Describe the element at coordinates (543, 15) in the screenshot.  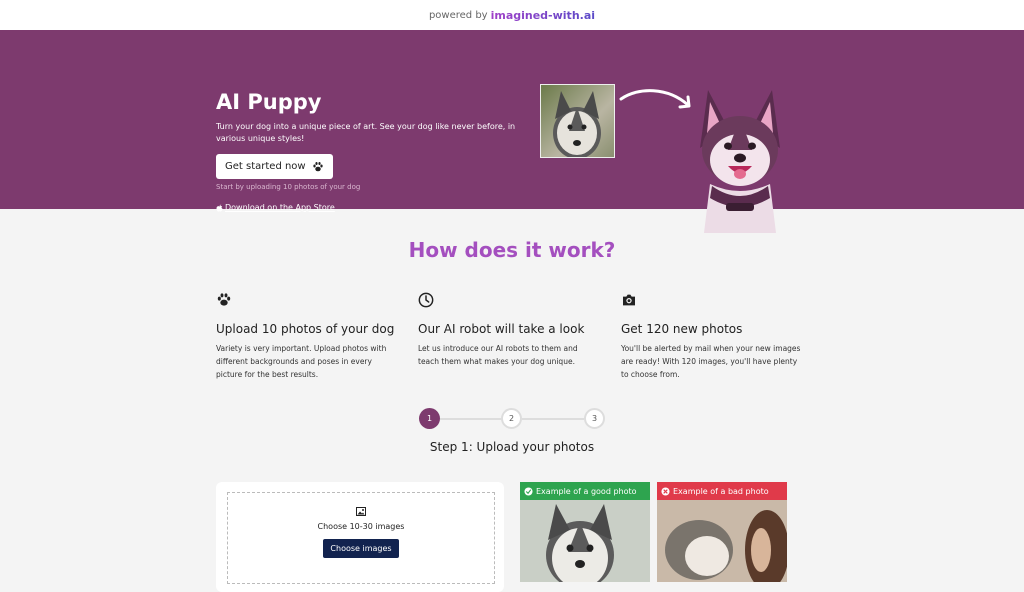
I see `brand-link: imagined-with.ai` at that location.